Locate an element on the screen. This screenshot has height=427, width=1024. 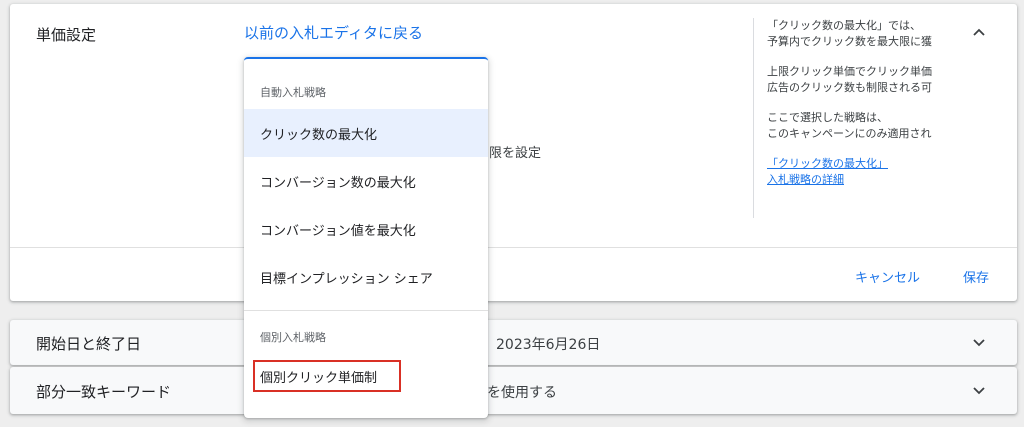
auto-bid-group-label: 自動入札戦略 is located at coordinates (293, 92).